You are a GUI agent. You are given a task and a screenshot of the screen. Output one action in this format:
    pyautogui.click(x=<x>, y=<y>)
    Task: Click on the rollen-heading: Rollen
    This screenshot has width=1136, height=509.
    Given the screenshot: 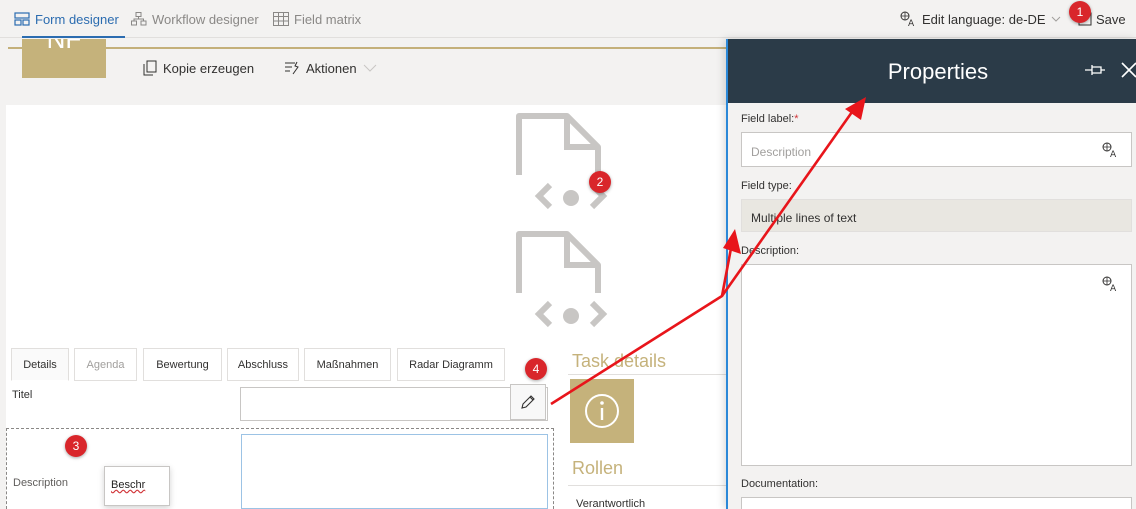 What is the action you would take?
    pyautogui.click(x=598, y=468)
    